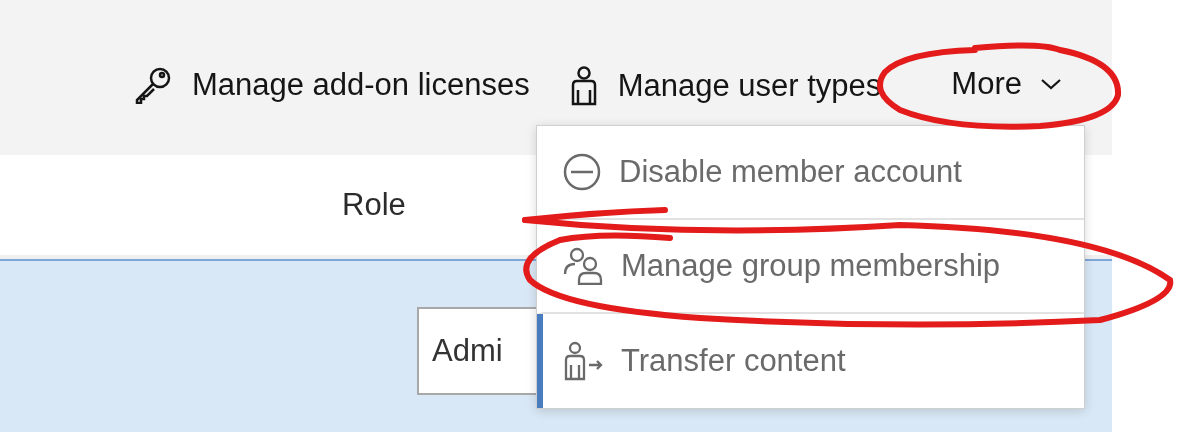  Describe the element at coordinates (582, 172) in the screenshot. I see `minus-circle-icon` at that location.